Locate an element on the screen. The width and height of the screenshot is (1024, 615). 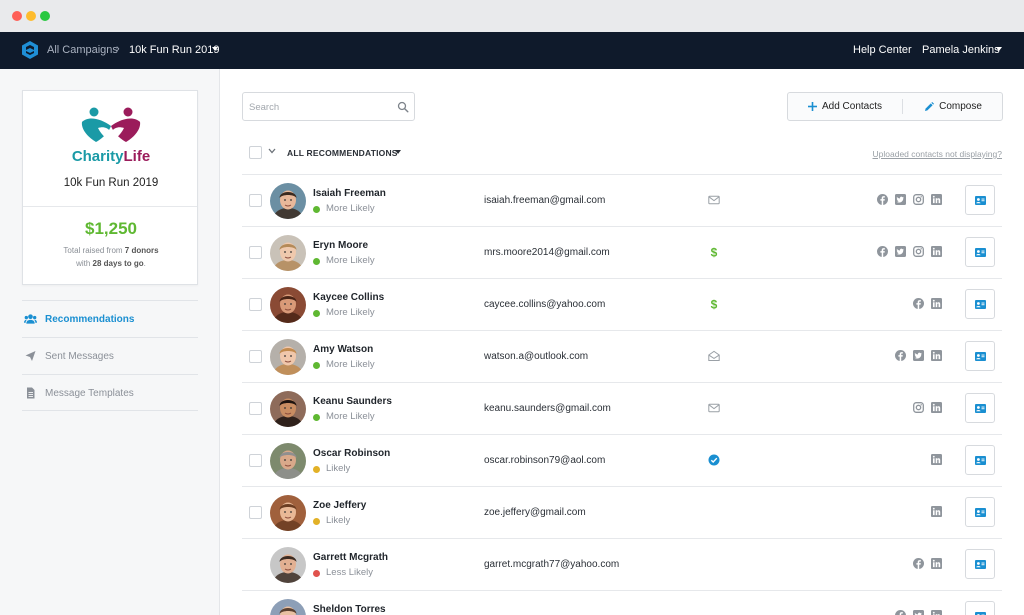
filter-dropdown: ALL RECOMMENDATIONS is located at coordinates (342, 153).